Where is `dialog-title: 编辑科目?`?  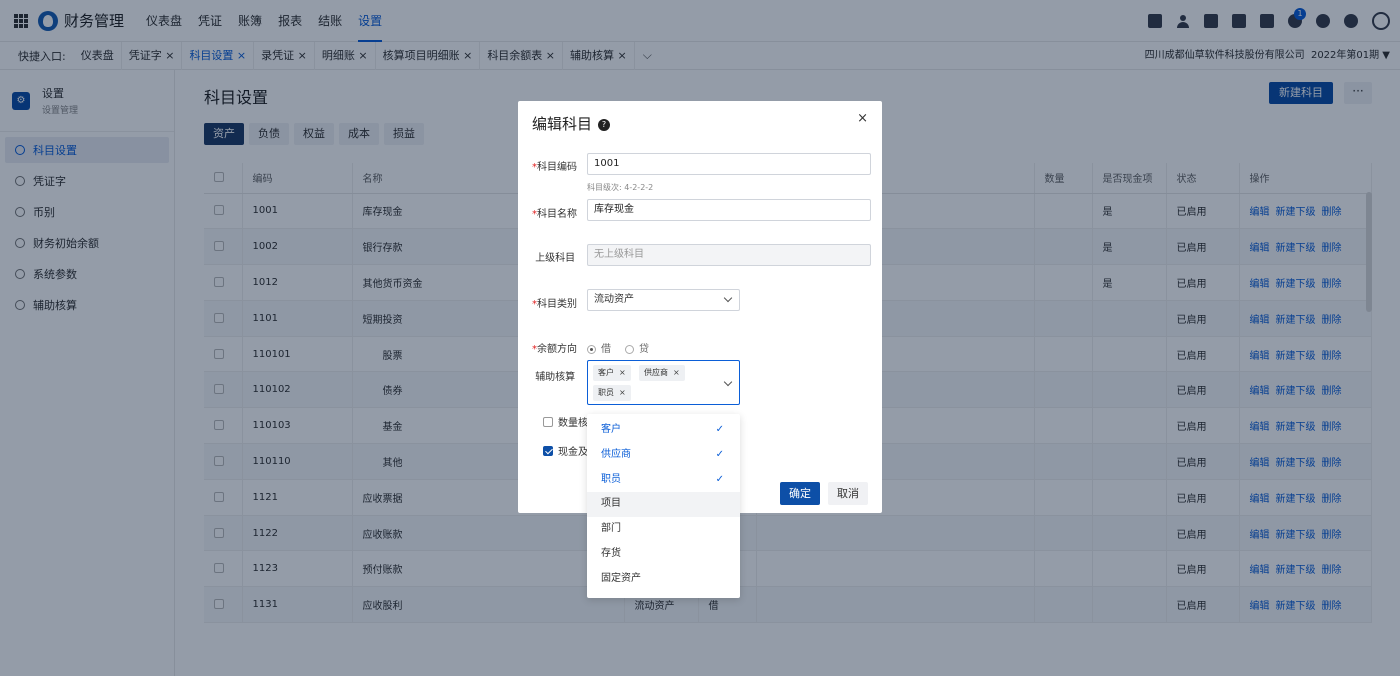
dialog-title: 编辑科目? is located at coordinates (571, 123).